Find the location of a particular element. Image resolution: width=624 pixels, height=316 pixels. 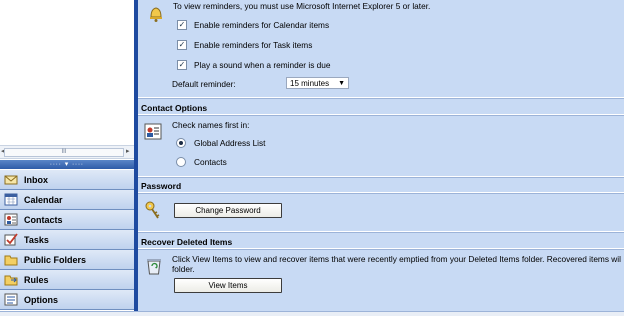

recover-description-line2: folder. is located at coordinates (183, 269).